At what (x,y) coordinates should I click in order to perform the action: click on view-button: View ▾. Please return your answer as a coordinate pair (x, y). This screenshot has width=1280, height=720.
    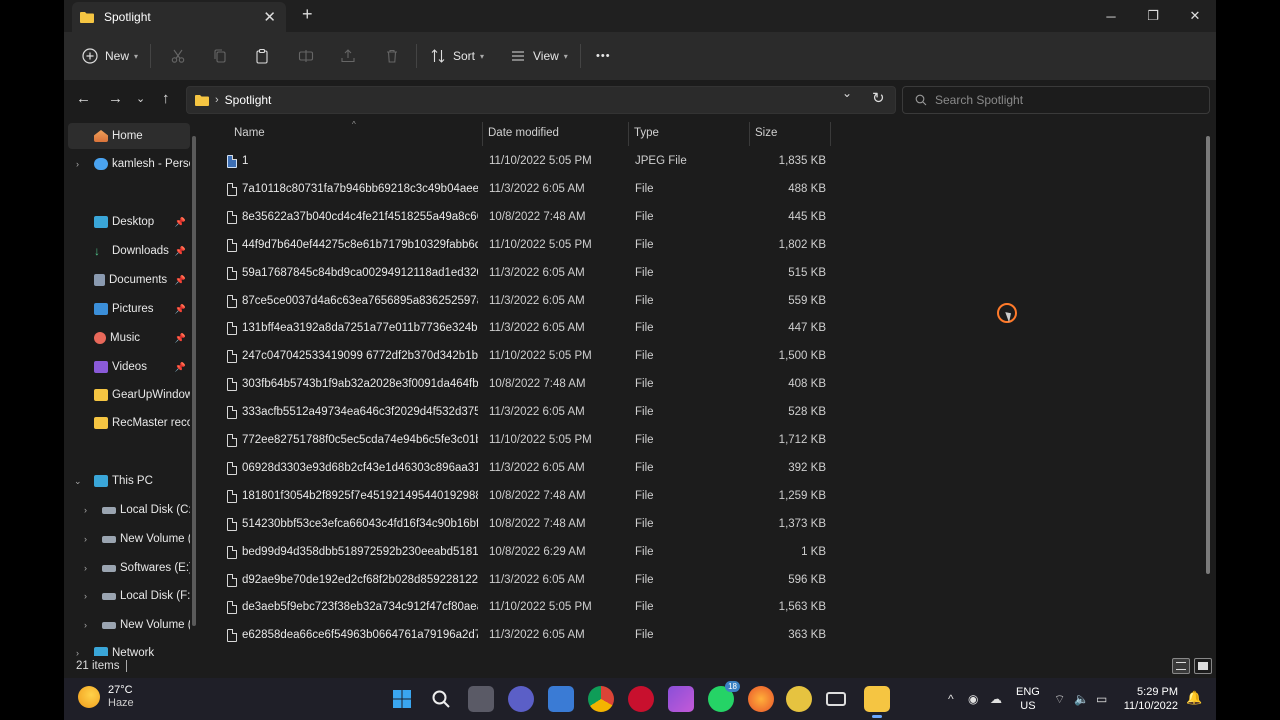
    Looking at the image, I should click on (539, 56).